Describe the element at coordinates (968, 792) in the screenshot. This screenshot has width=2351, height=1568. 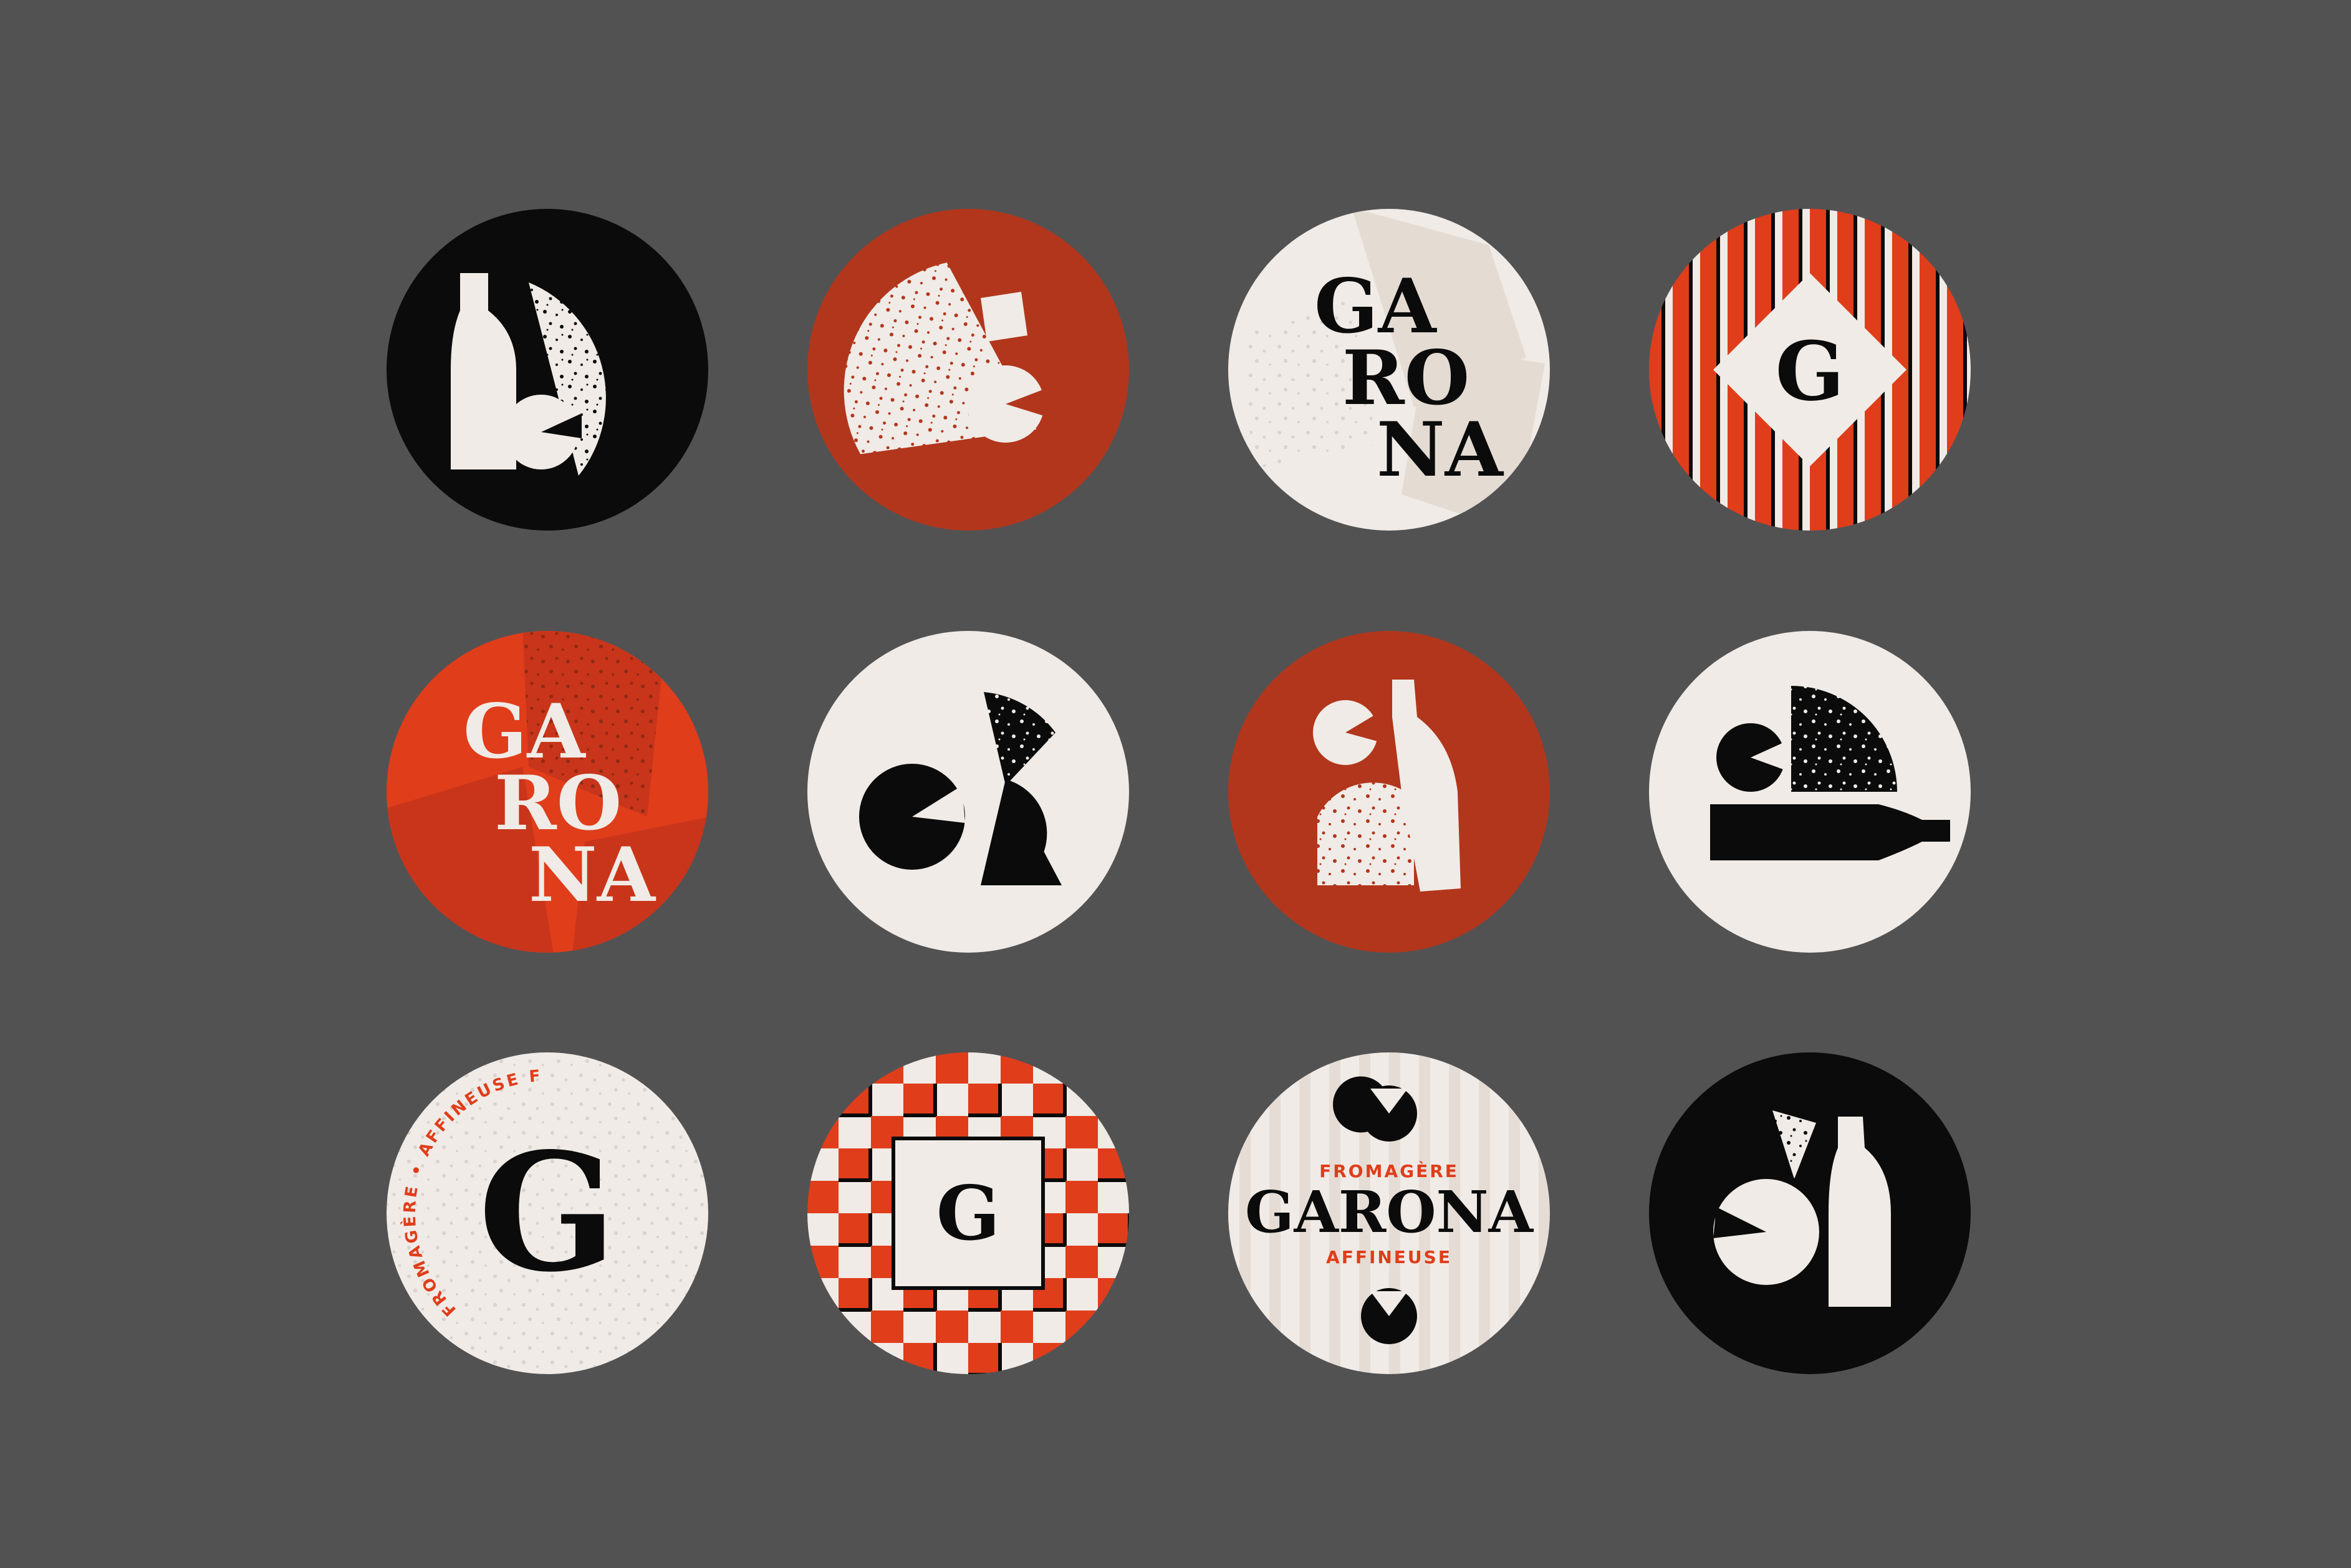
I see `sticker-shapes-cream` at that location.